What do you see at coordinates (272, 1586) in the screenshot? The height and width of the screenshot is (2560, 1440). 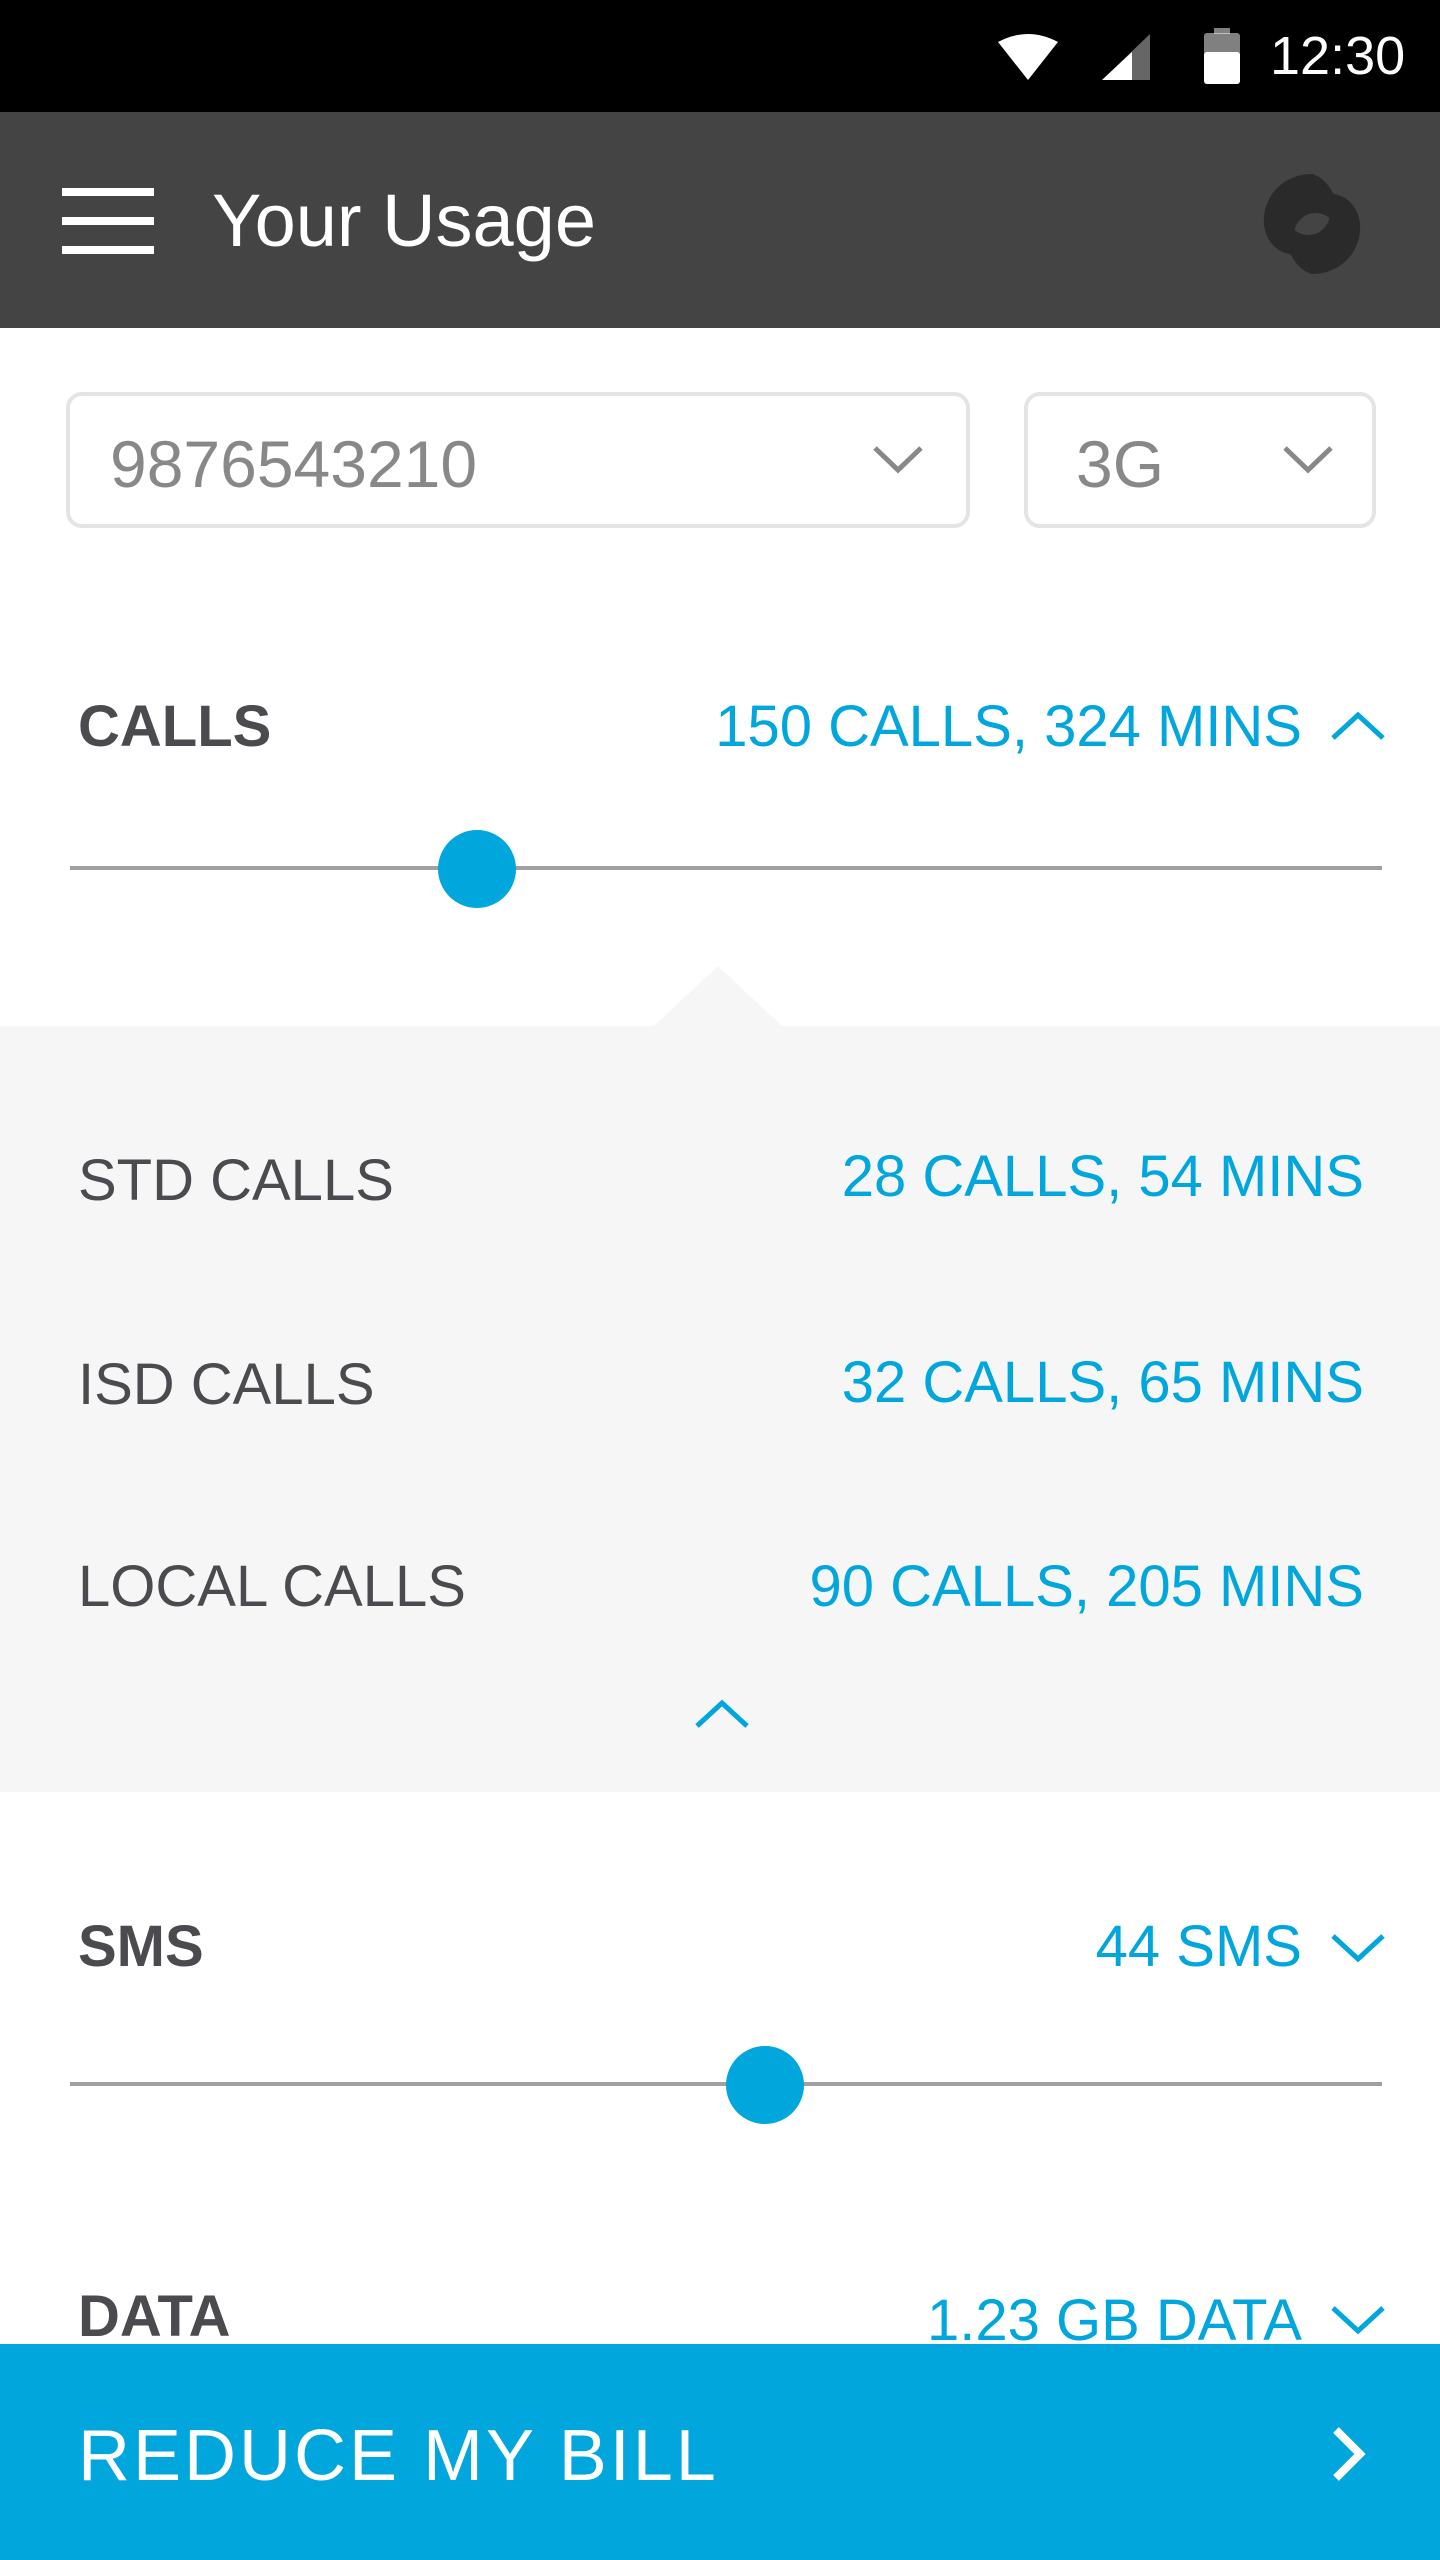 I see `local-calls-label: LOCAL CALLS` at bounding box center [272, 1586].